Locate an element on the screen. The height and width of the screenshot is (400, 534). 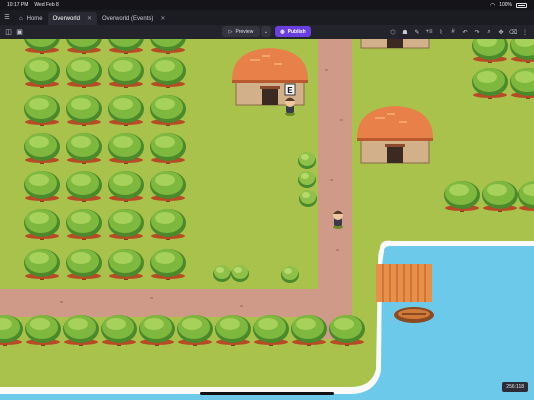
publish-button: ◍ Publish is located at coordinates (293, 31).